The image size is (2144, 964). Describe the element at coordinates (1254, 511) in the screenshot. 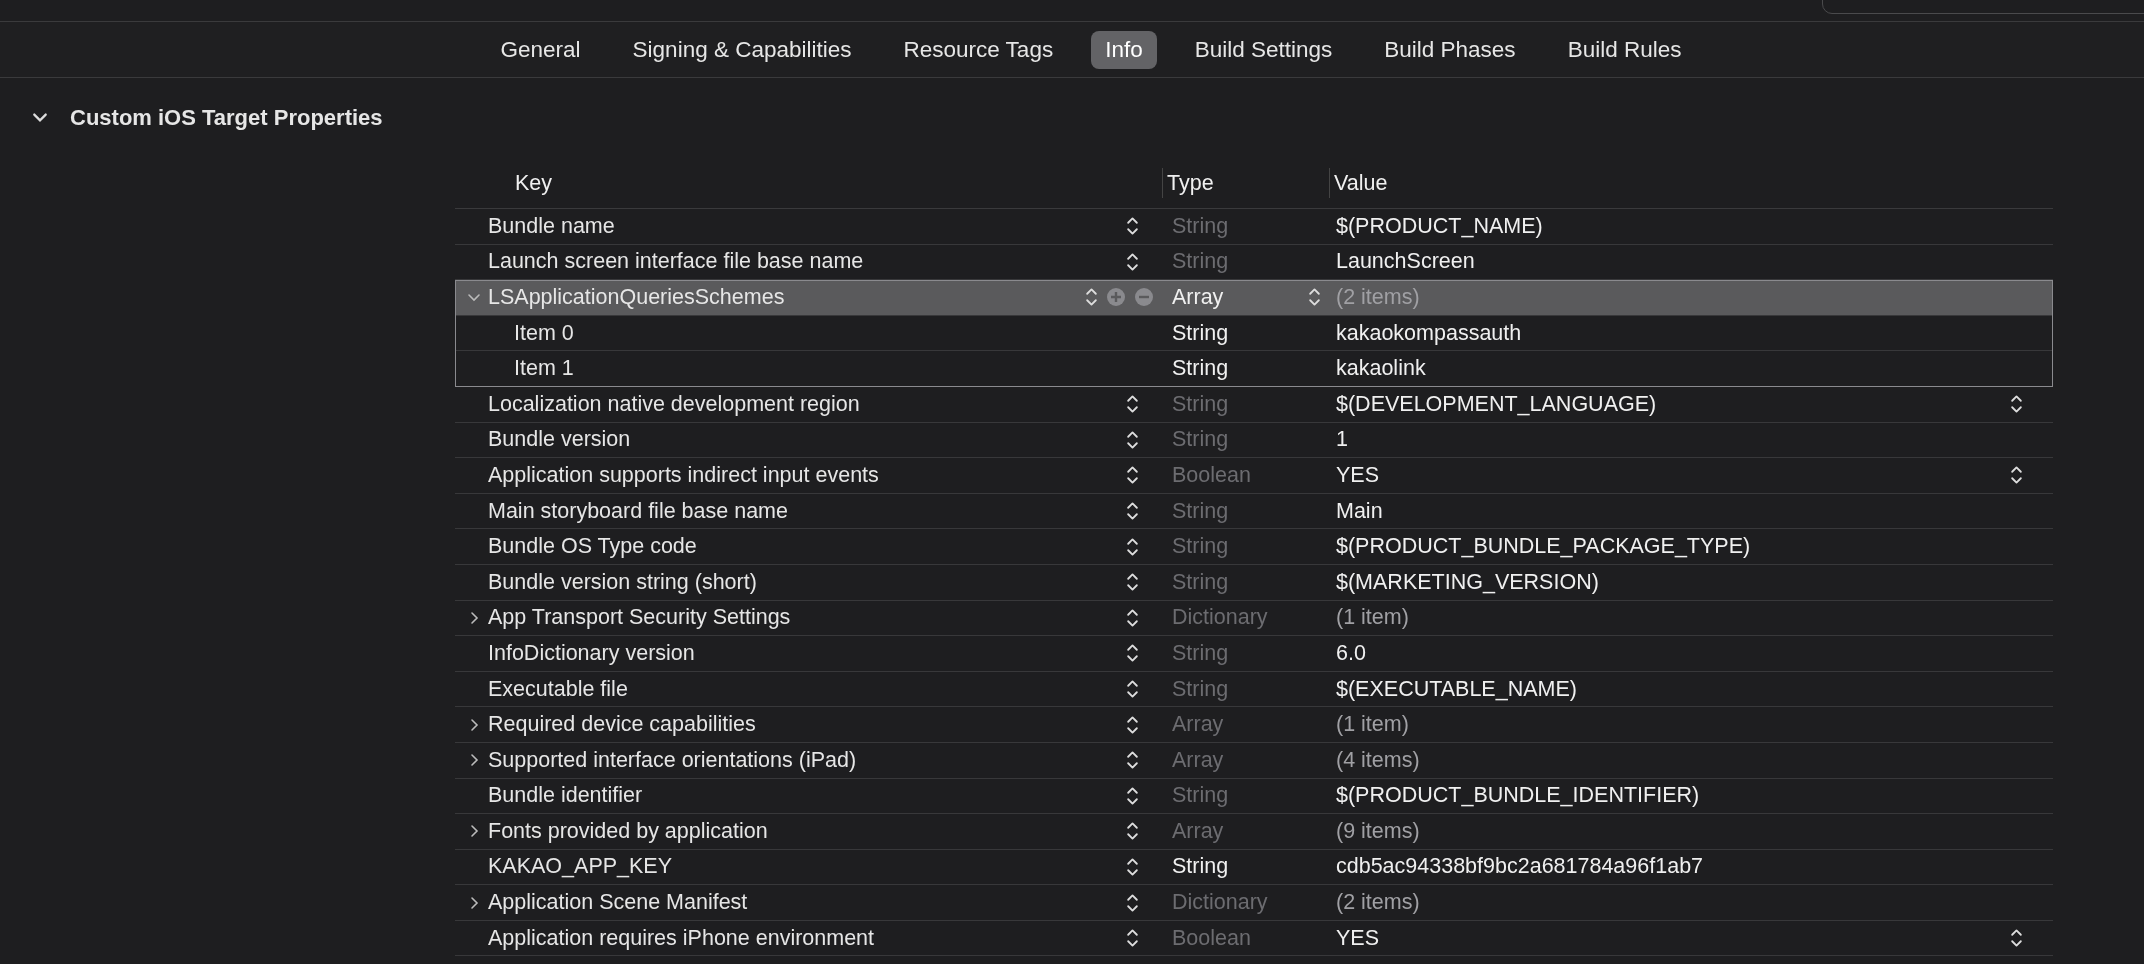

I see `table-row: Main storyboard file base name String Main` at that location.